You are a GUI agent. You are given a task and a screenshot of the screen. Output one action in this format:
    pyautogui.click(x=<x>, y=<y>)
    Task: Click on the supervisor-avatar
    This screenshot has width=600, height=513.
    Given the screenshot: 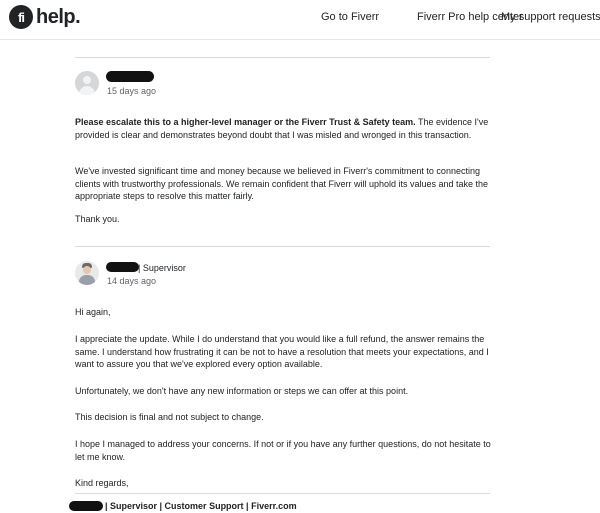 What is the action you would take?
    pyautogui.click(x=87, y=273)
    